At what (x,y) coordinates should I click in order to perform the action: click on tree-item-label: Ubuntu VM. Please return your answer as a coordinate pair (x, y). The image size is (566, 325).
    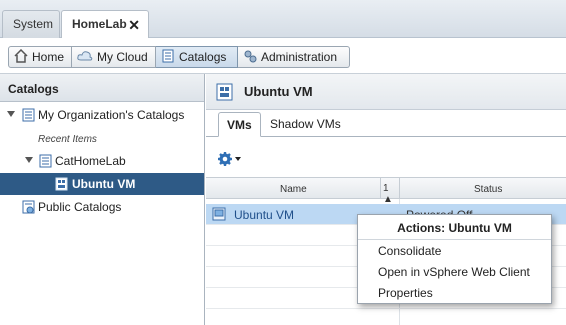
    Looking at the image, I should click on (104, 184).